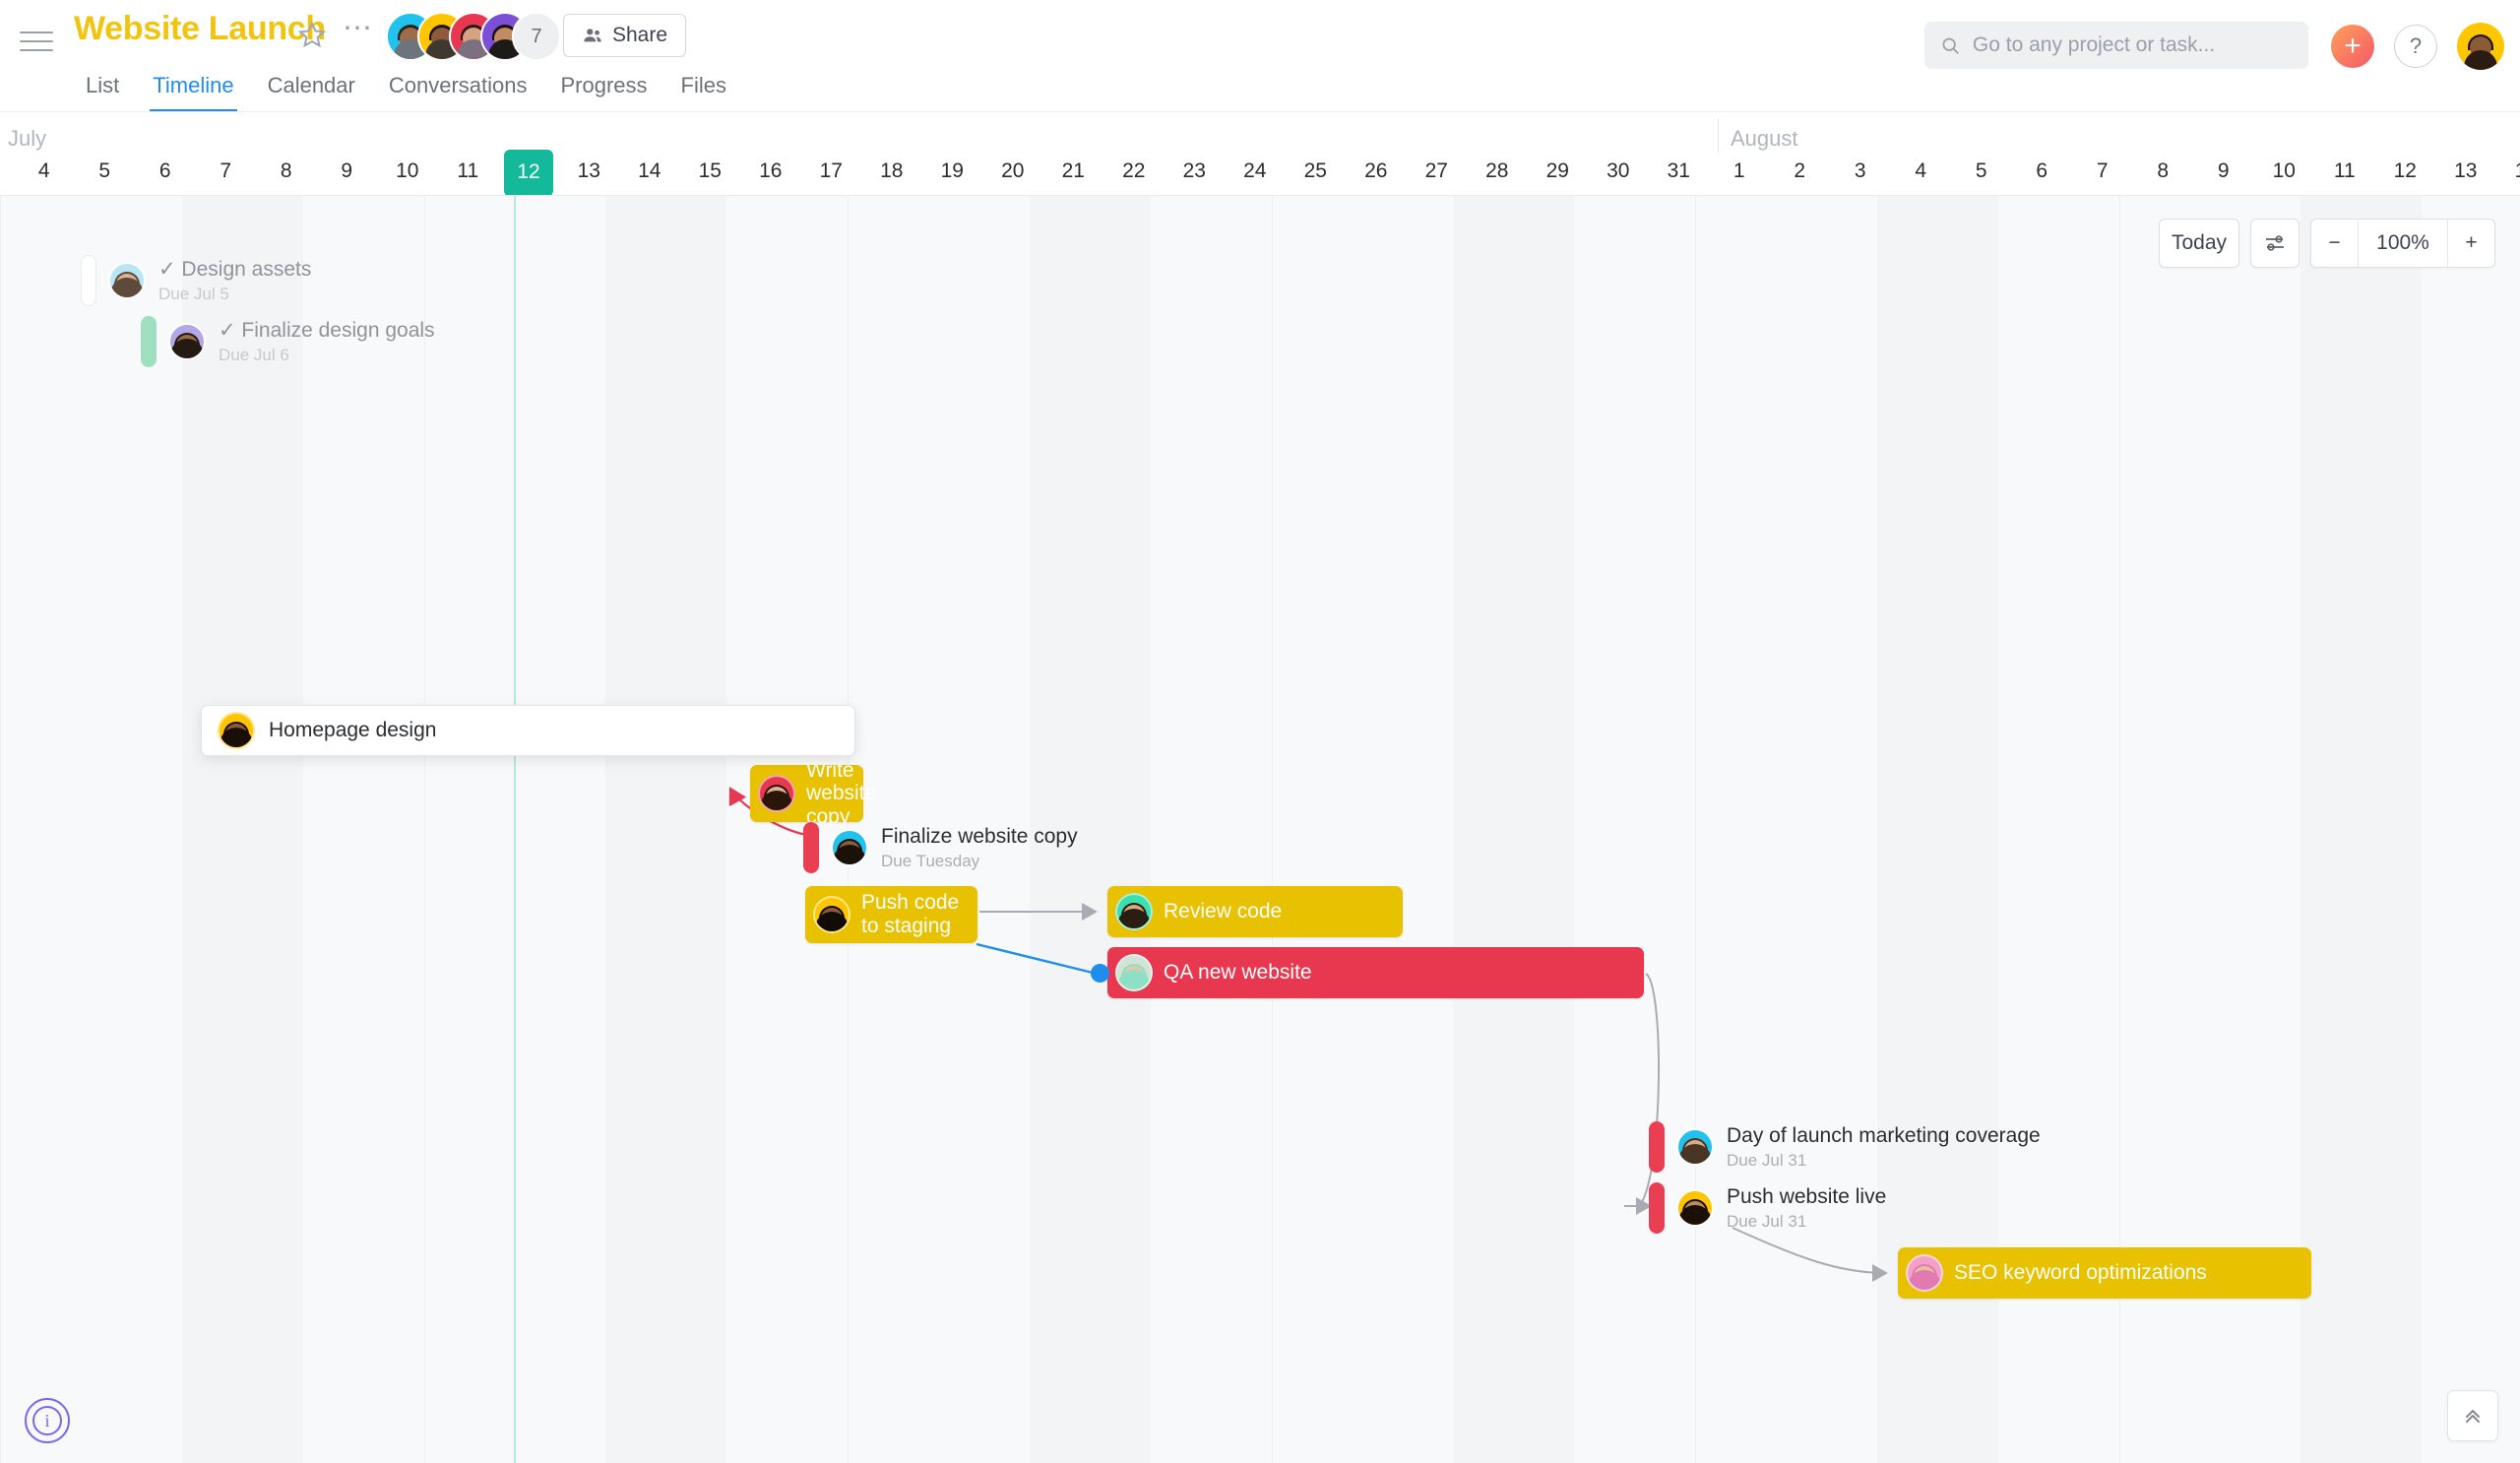 Image resolution: width=2520 pixels, height=1463 pixels. Describe the element at coordinates (2104, 1273) in the screenshot. I see `task-bar-seo-keyword-optimizations: SEO keyword optimizations` at that location.